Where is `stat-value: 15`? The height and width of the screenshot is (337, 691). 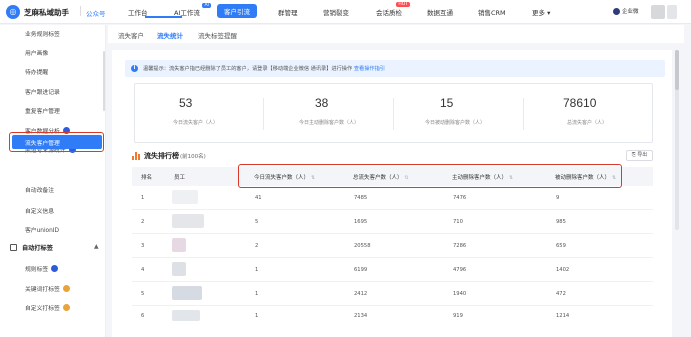
stat-value: 15 is located at coordinates (447, 103).